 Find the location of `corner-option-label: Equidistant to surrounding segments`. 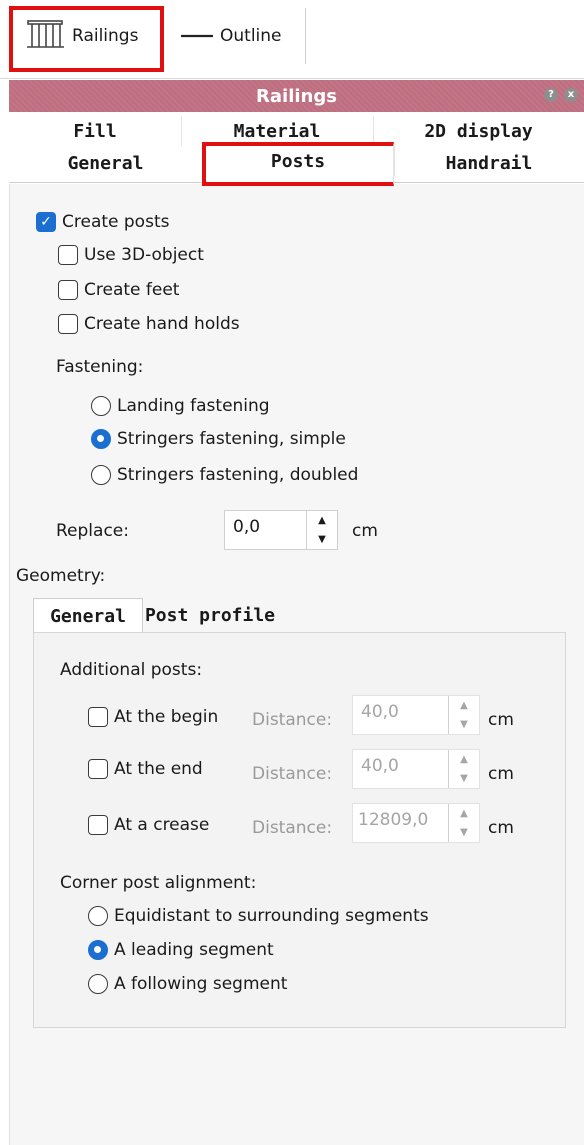

corner-option-label: Equidistant to surrounding segments is located at coordinates (271, 916).